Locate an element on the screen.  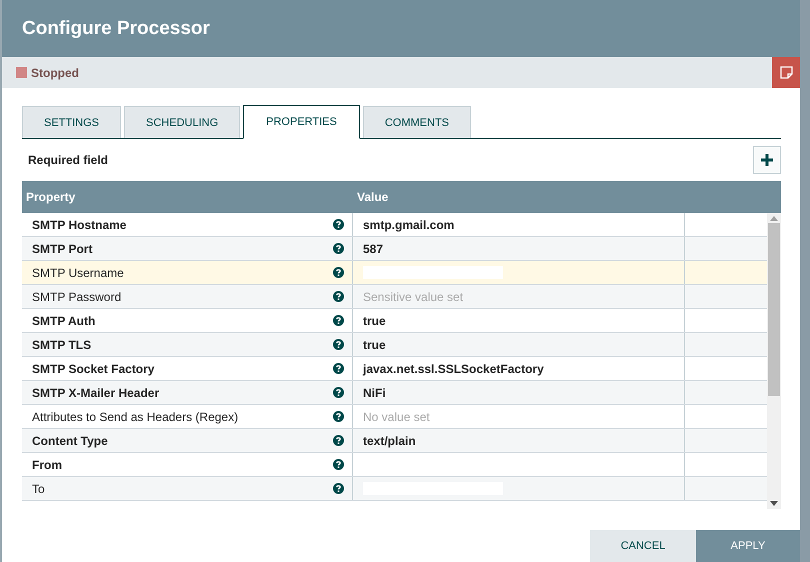
scroll-down-icon is located at coordinates (774, 503).